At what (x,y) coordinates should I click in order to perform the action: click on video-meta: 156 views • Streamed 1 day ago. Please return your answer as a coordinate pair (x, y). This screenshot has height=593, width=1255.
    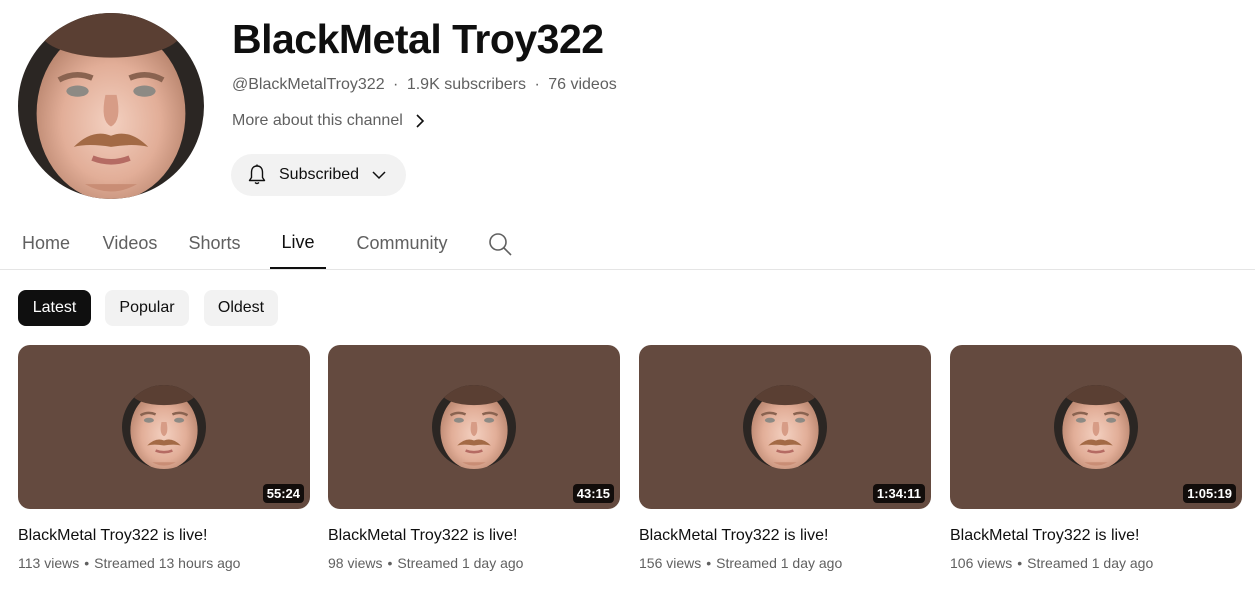
    Looking at the image, I should click on (785, 563).